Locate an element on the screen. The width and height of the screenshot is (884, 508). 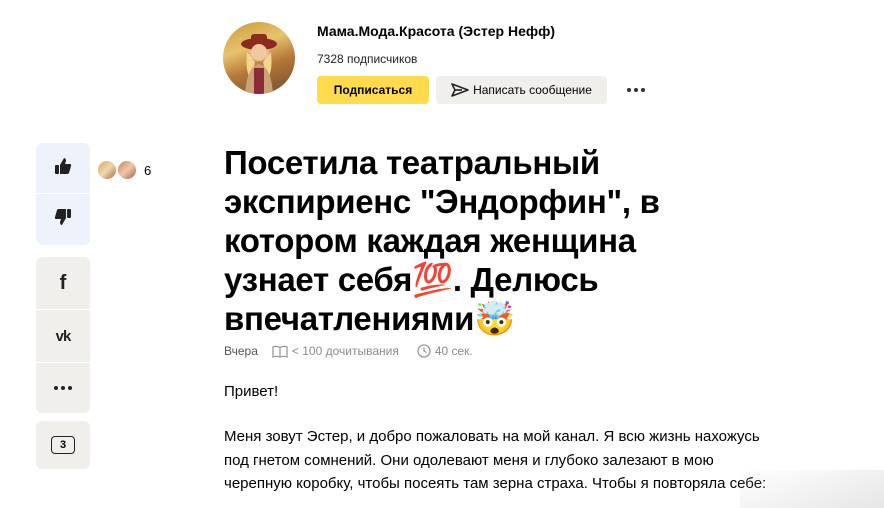
facebook-icon: f is located at coordinates (63, 282).